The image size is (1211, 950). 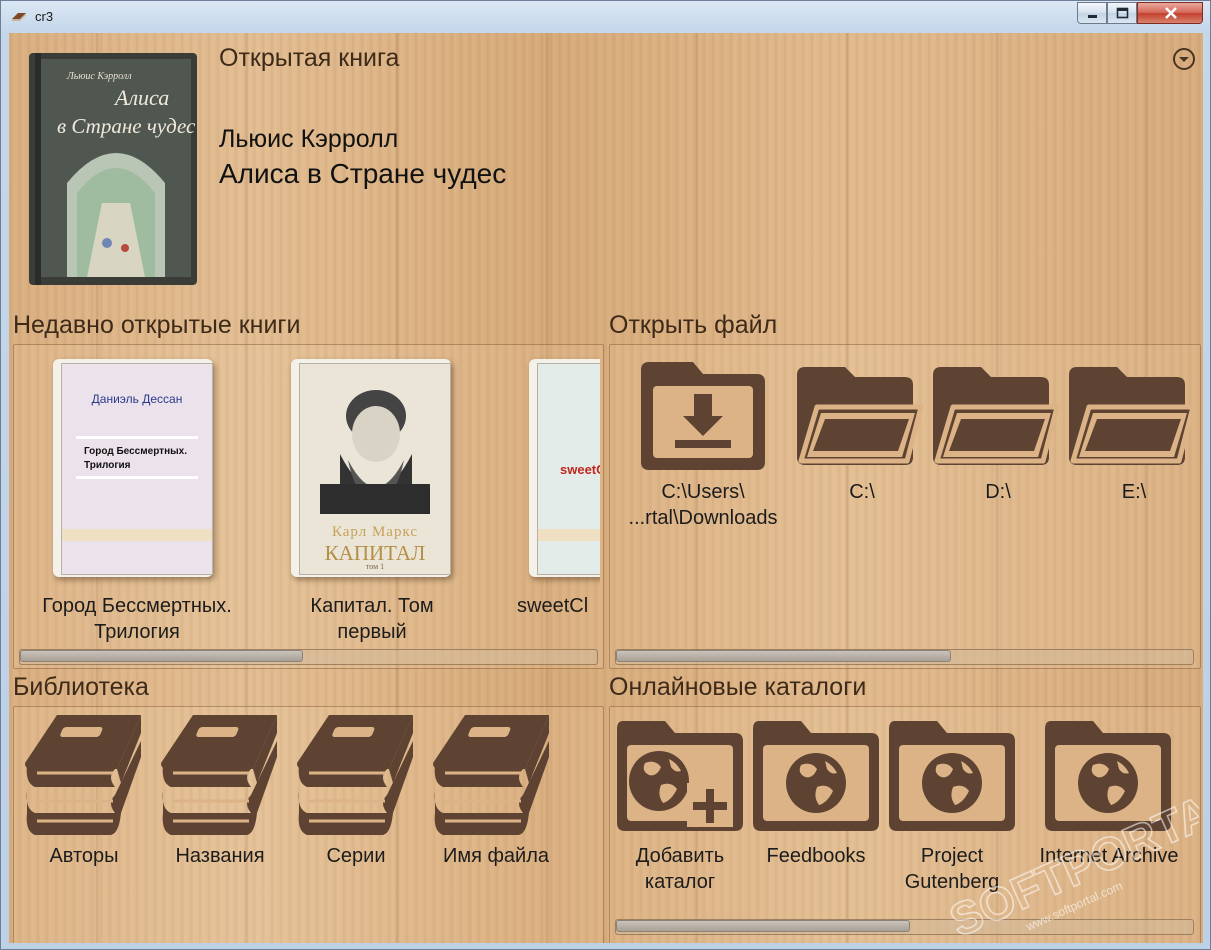 I want to click on catalog-gutenberg-label-line1: Project, so click(x=952, y=856).